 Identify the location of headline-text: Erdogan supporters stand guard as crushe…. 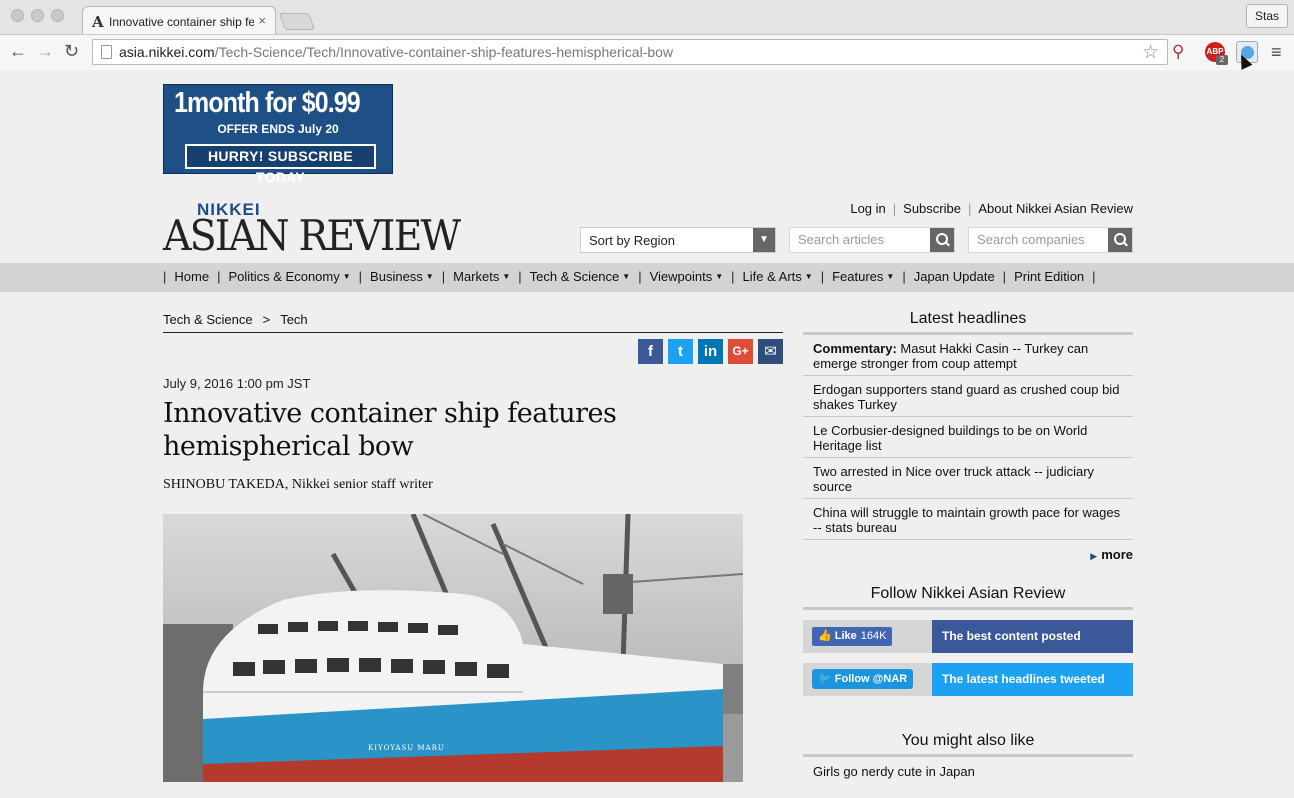
(966, 397).